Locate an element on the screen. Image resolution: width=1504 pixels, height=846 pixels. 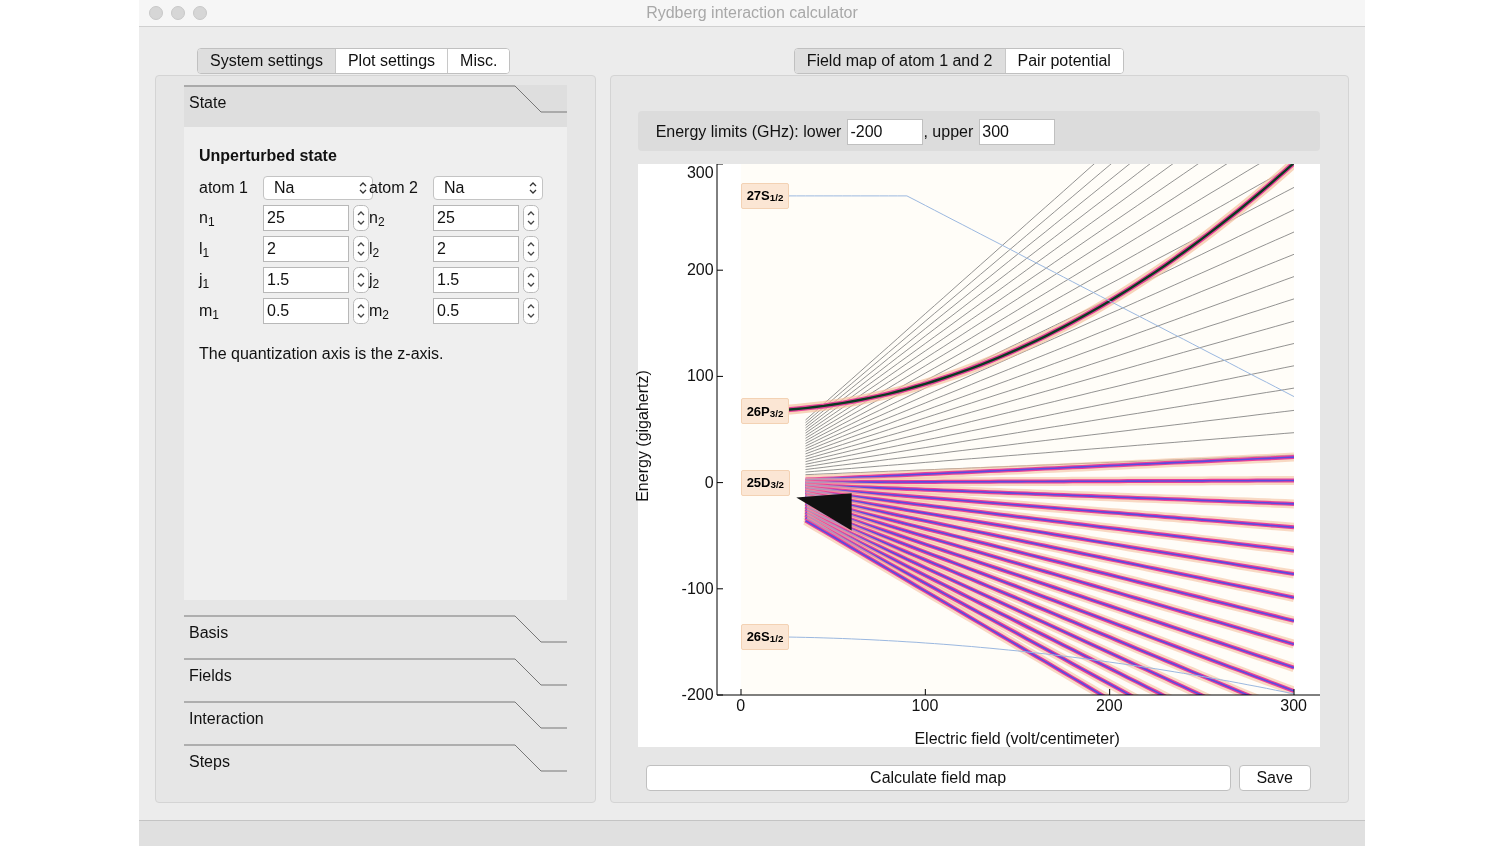
tab: Misc. is located at coordinates (478, 61).